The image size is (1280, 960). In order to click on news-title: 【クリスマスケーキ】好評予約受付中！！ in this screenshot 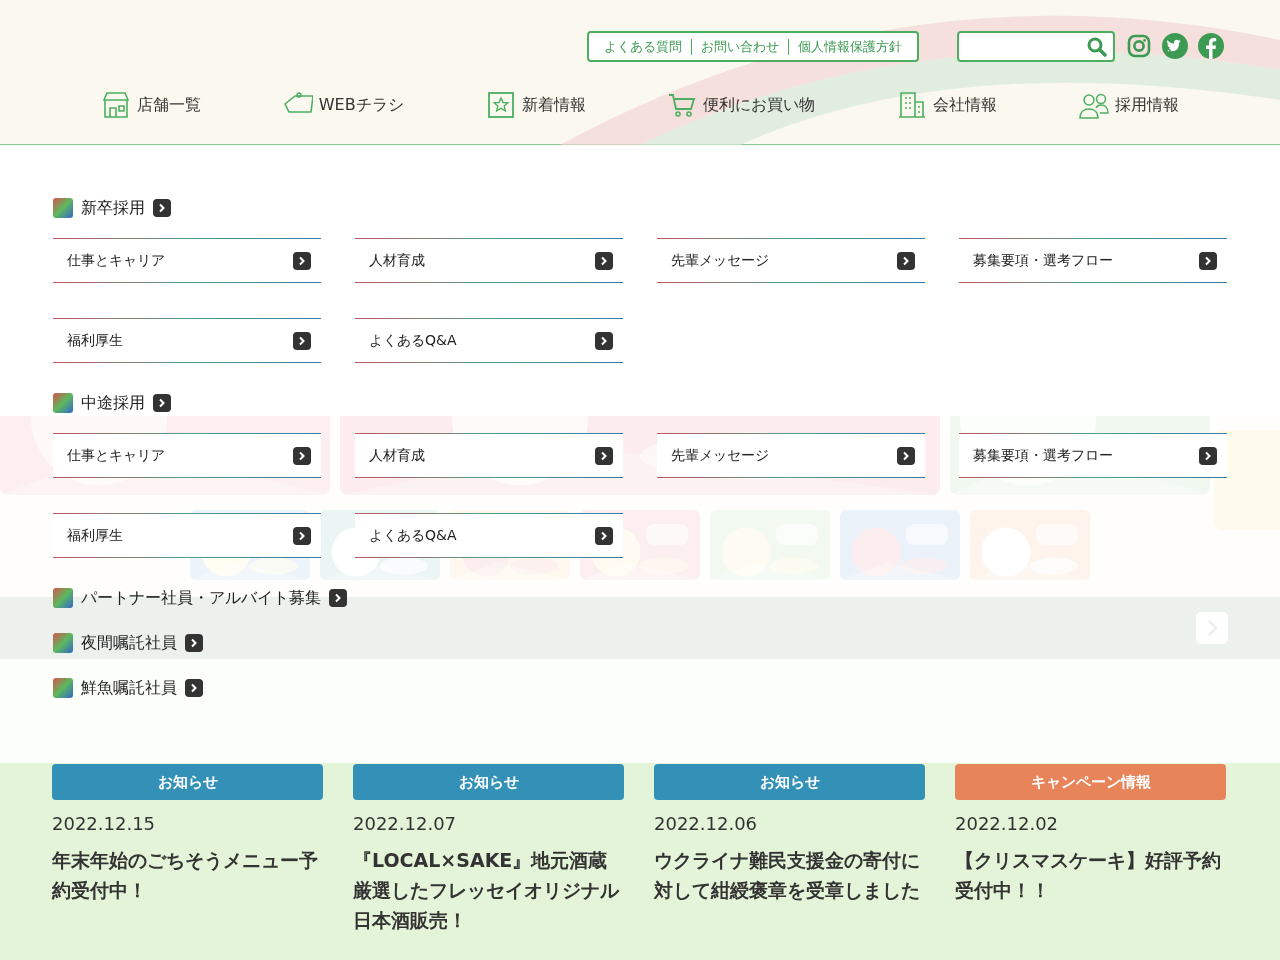, I will do `click(1090, 875)`.